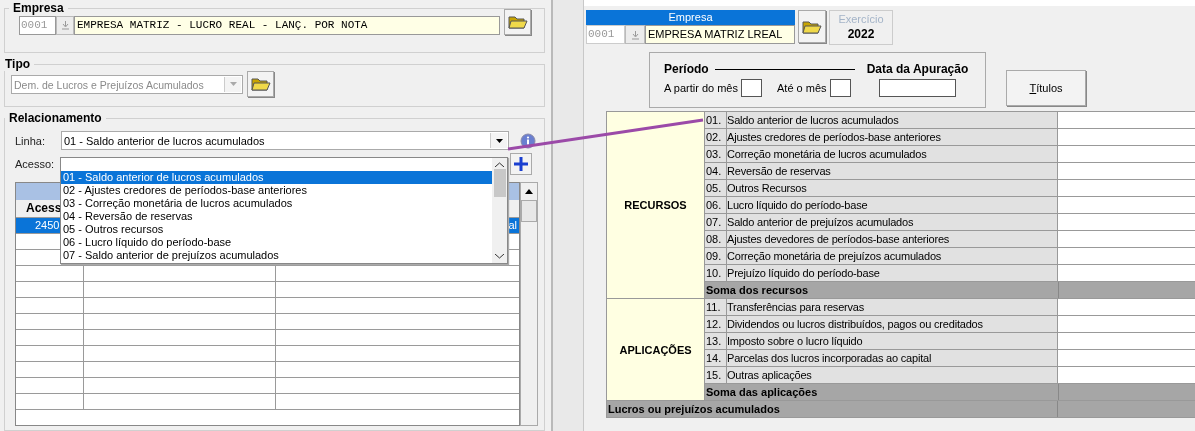 The height and width of the screenshot is (431, 1195). Describe the element at coordinates (656, 350) in the screenshot. I see `group-label: APLICAÇÕES` at that location.